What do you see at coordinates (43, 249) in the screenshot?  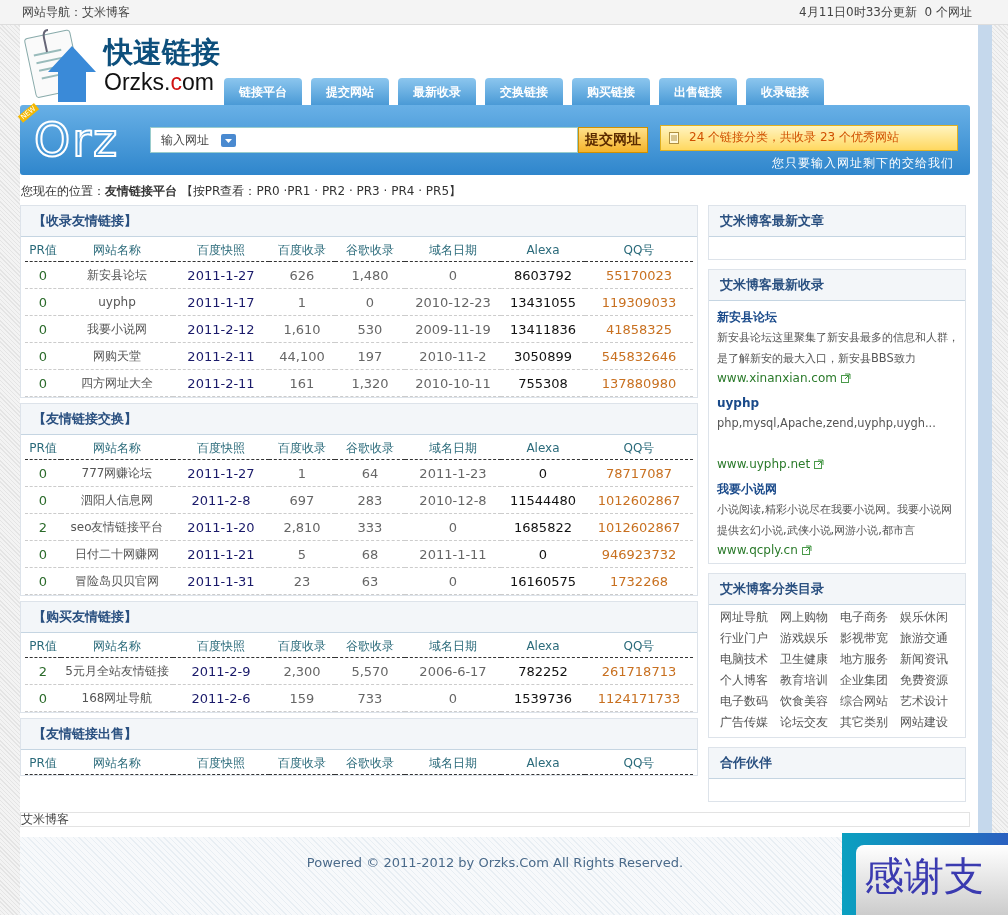 I see `column-header: PR值` at bounding box center [43, 249].